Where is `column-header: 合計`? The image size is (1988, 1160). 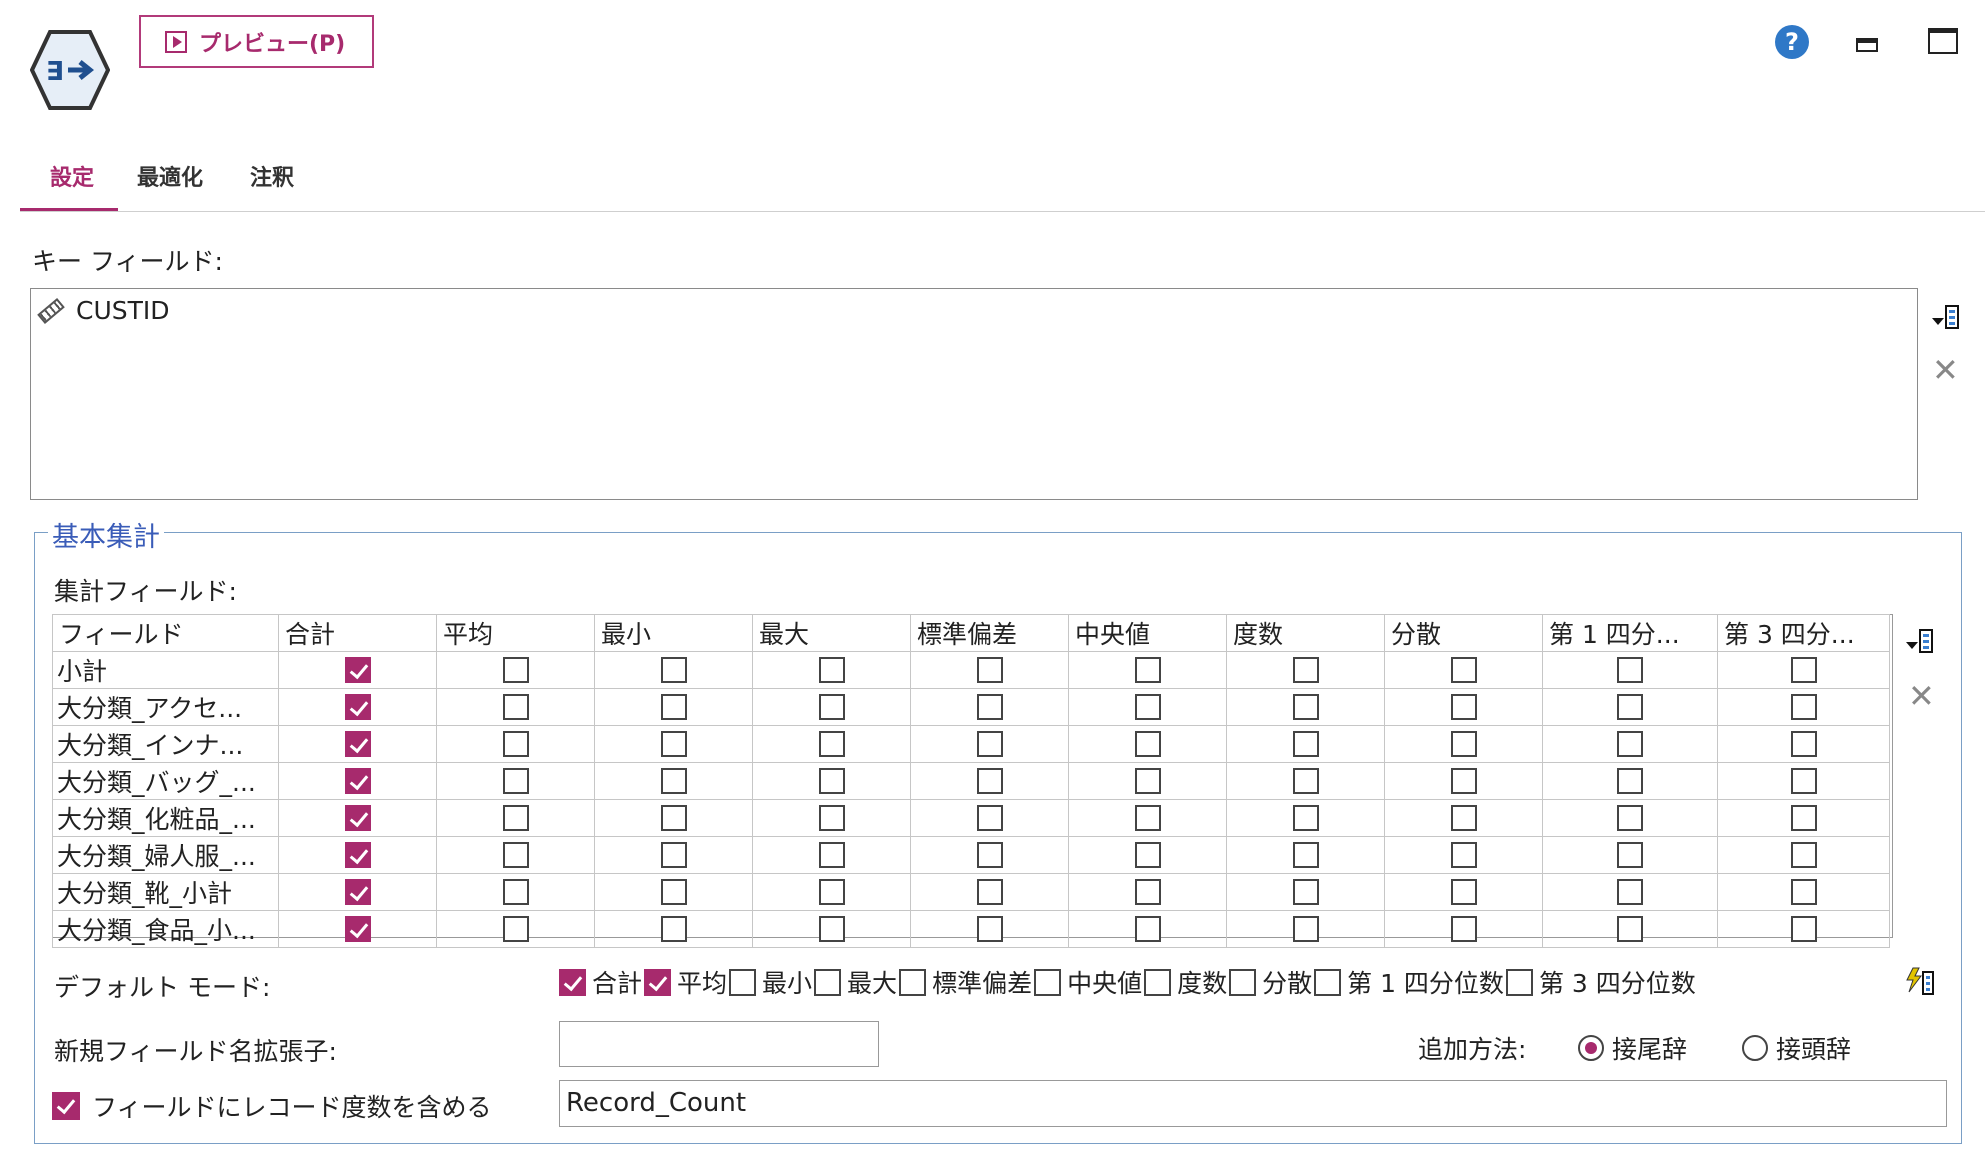
column-header: 合計 is located at coordinates (357, 633).